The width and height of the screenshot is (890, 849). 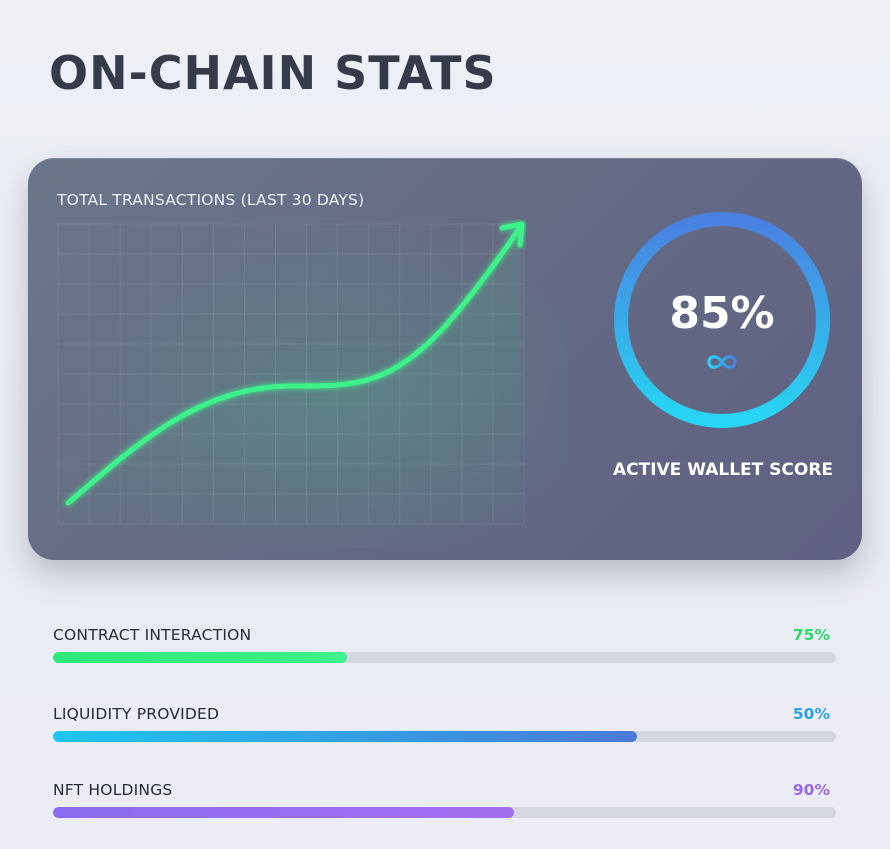 I want to click on chart-title: TOTAL TRANSACTIONS (LAST 30 DAYS), so click(x=211, y=200).